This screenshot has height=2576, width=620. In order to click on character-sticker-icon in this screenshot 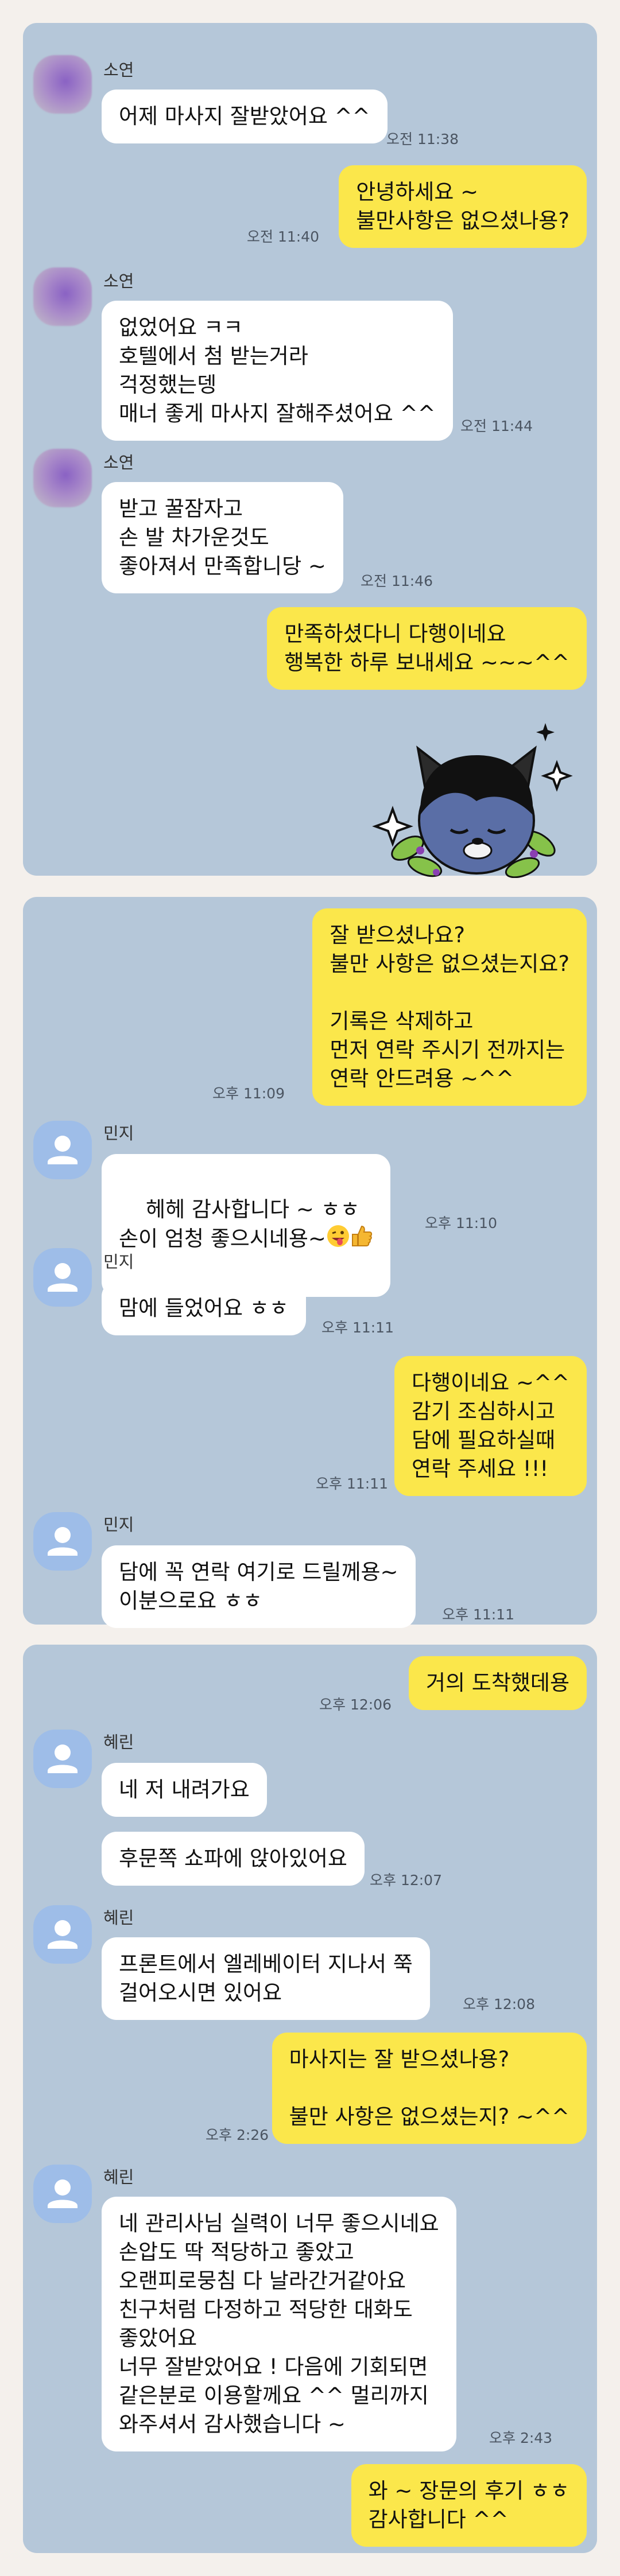, I will do `click(470, 789)`.